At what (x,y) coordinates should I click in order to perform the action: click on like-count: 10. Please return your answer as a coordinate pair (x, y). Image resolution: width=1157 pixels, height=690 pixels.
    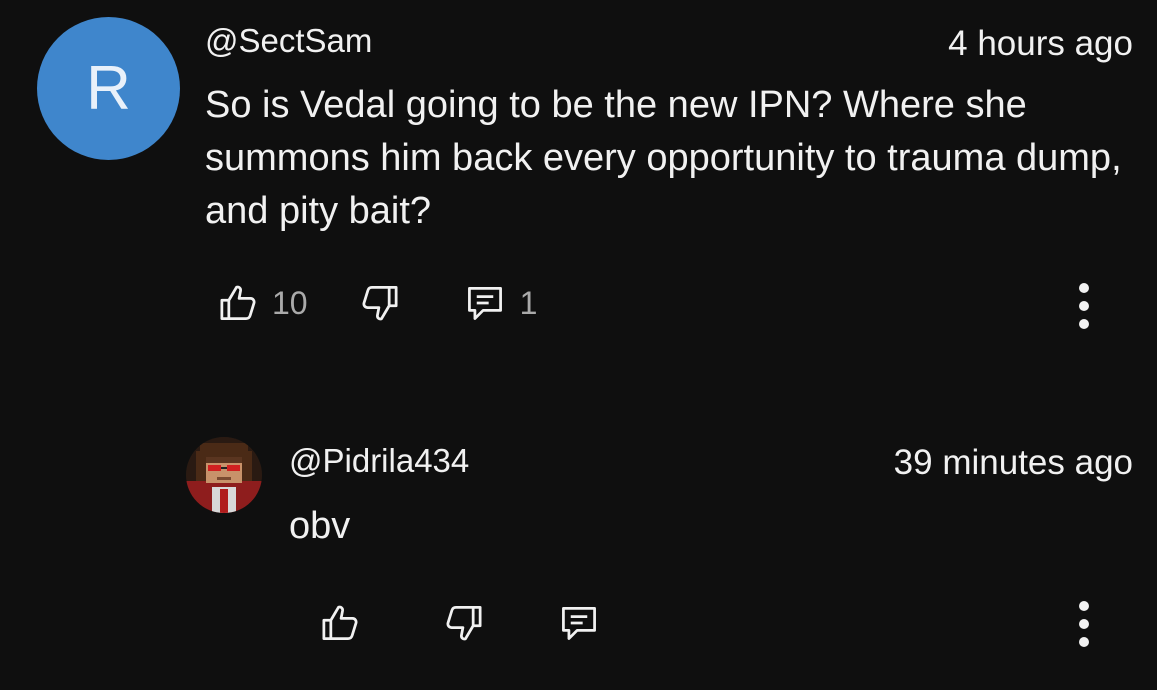
    Looking at the image, I should click on (290, 302).